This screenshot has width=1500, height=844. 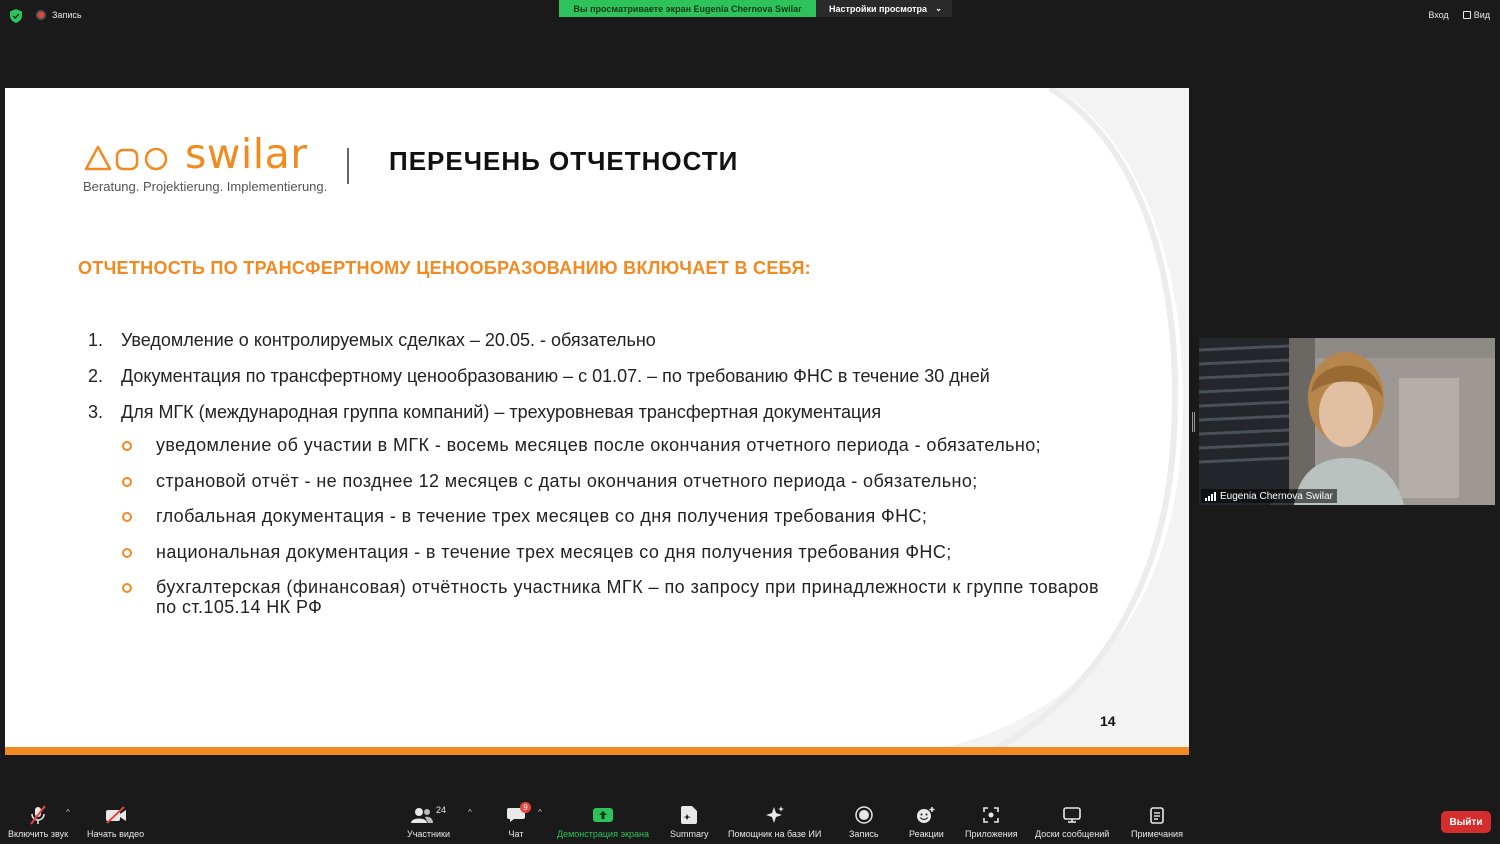 I want to click on leave-meeting-button: Выйти, so click(x=1466, y=822).